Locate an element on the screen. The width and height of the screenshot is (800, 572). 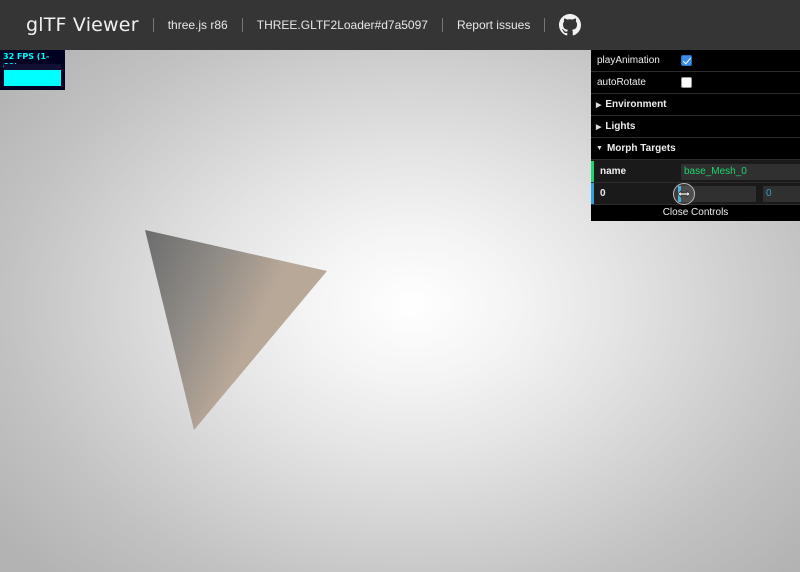
report-issues-link: Report issues is located at coordinates (493, 25).